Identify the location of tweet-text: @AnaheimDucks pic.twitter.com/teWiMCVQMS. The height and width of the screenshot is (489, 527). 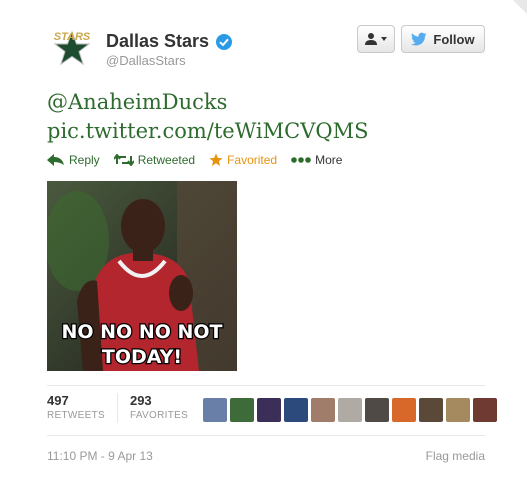
(207, 117).